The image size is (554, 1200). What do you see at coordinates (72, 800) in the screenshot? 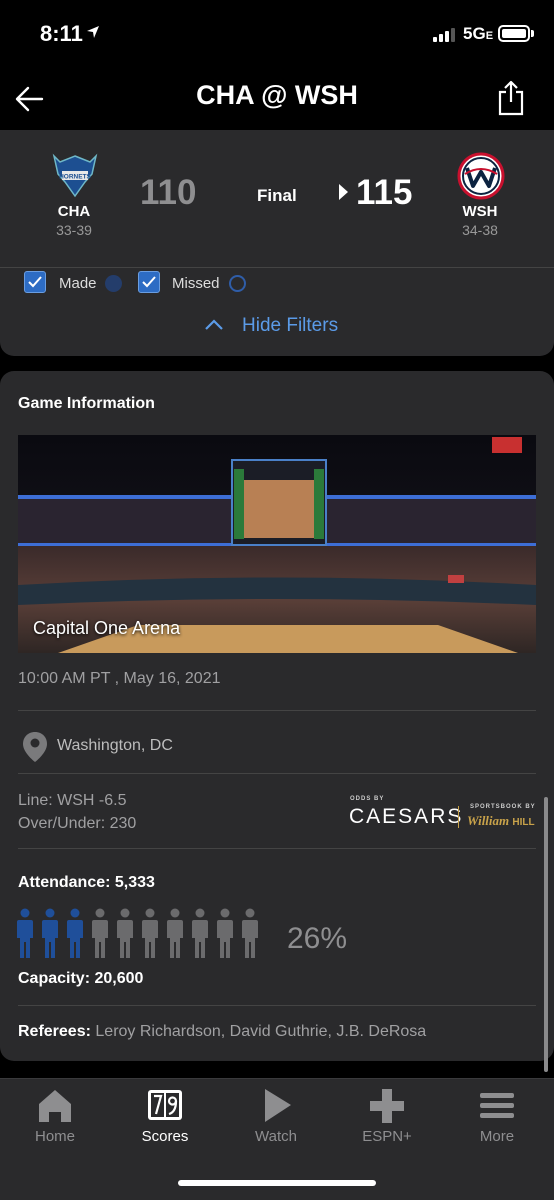
I see `betting-line: Line: WSH -6.5` at bounding box center [72, 800].